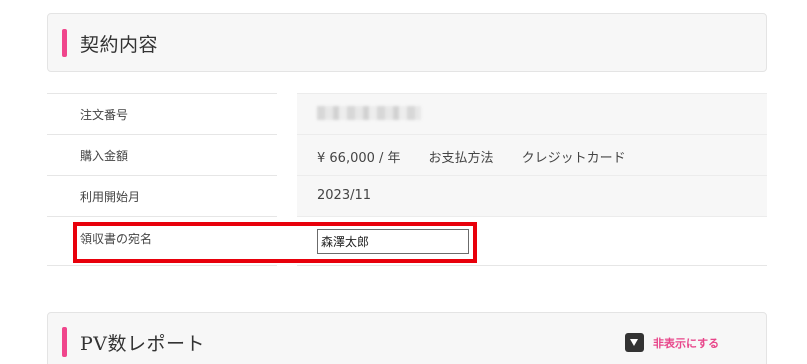 This screenshot has height=364, width=807. I want to click on hide-report-label: 非表示にする, so click(686, 343).